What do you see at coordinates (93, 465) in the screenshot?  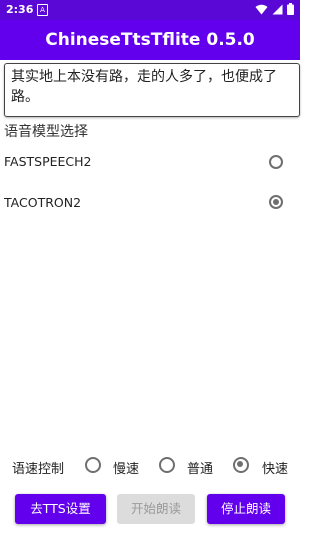 I see `radio-button-slow` at bounding box center [93, 465].